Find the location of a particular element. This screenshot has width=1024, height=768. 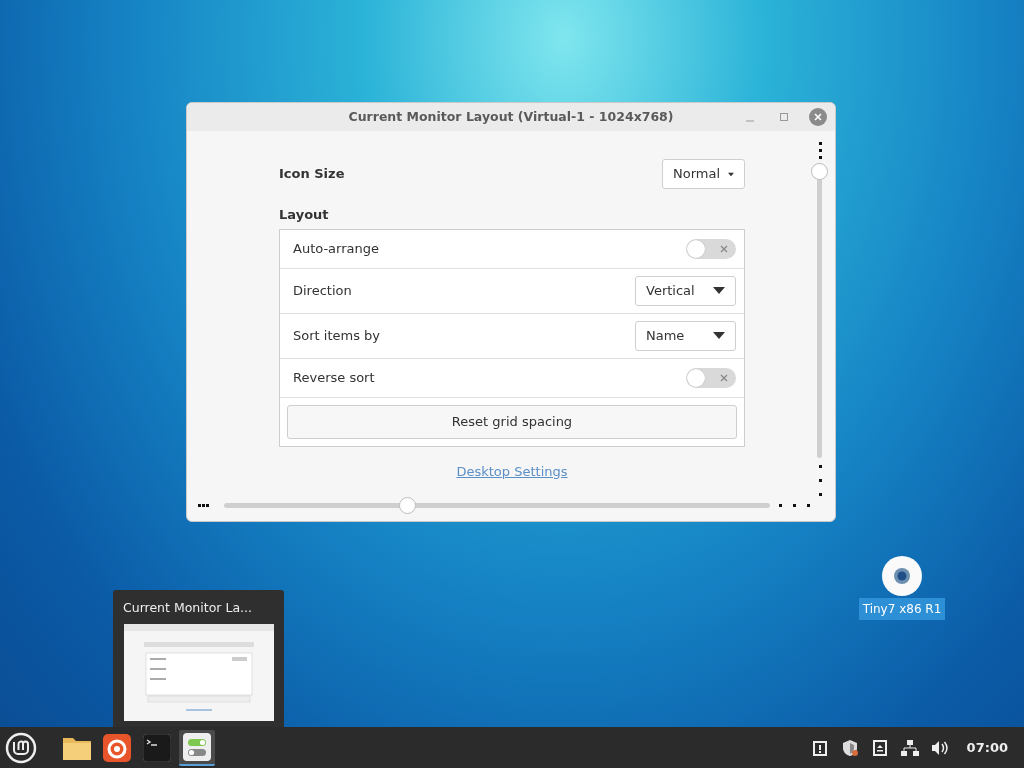

setting-label: Direction is located at coordinates (322, 290).